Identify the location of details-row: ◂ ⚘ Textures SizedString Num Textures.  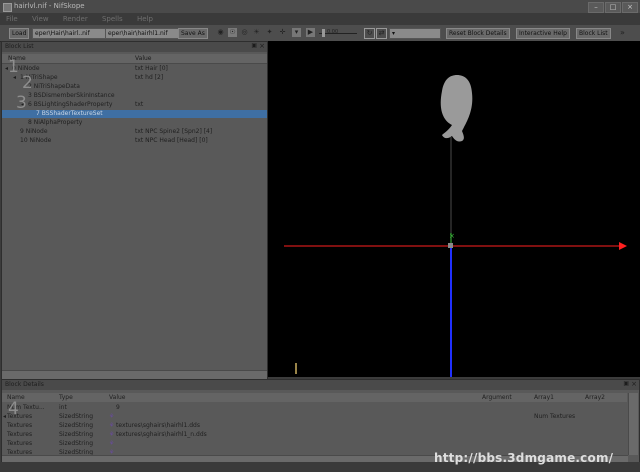
(314, 416).